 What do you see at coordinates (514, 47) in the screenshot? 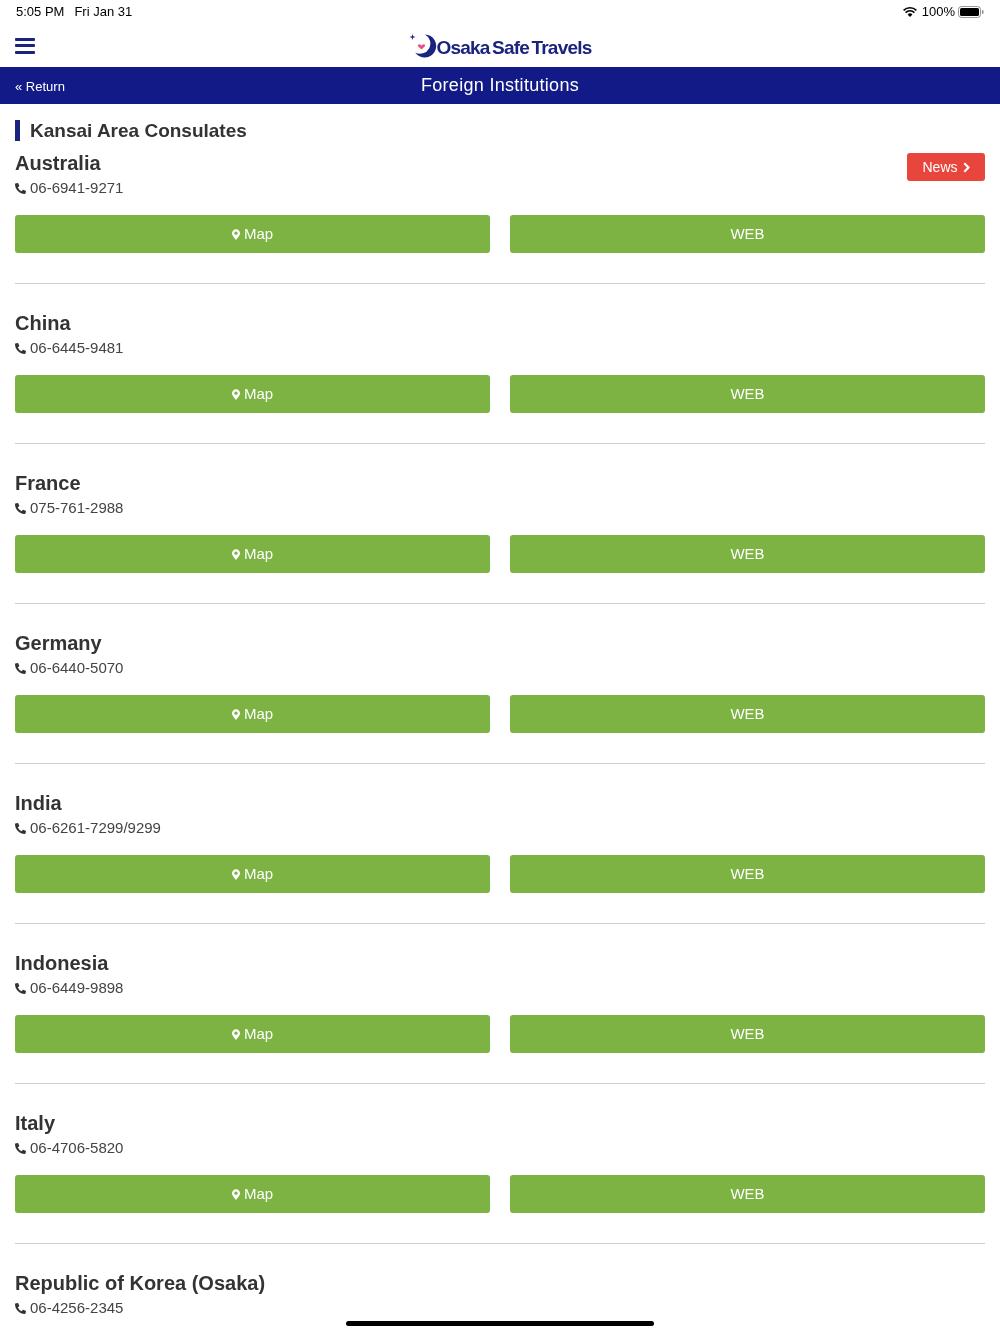
I see `logo-text: Osaka Safe Travels` at bounding box center [514, 47].